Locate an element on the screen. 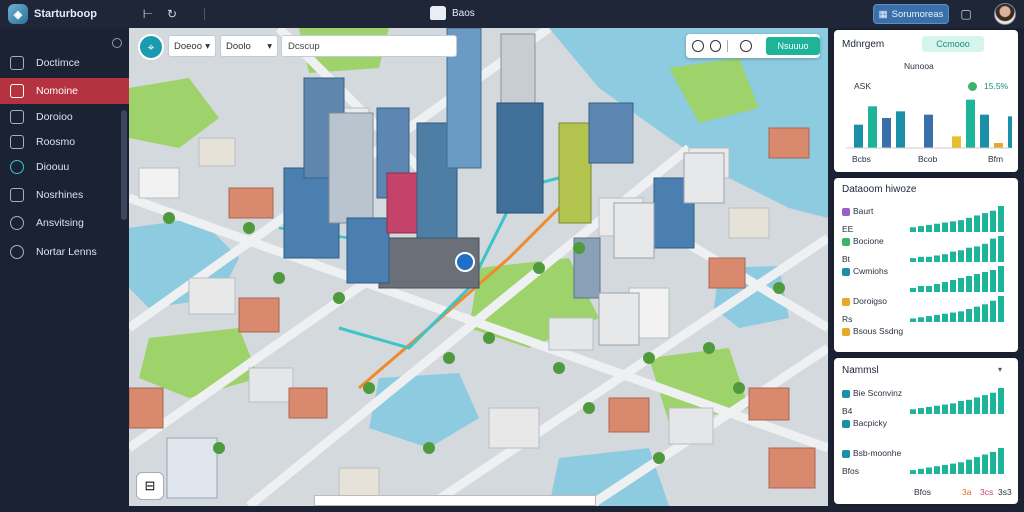 The width and height of the screenshot is (1024, 512). cloud-icon is located at coordinates (17, 252).